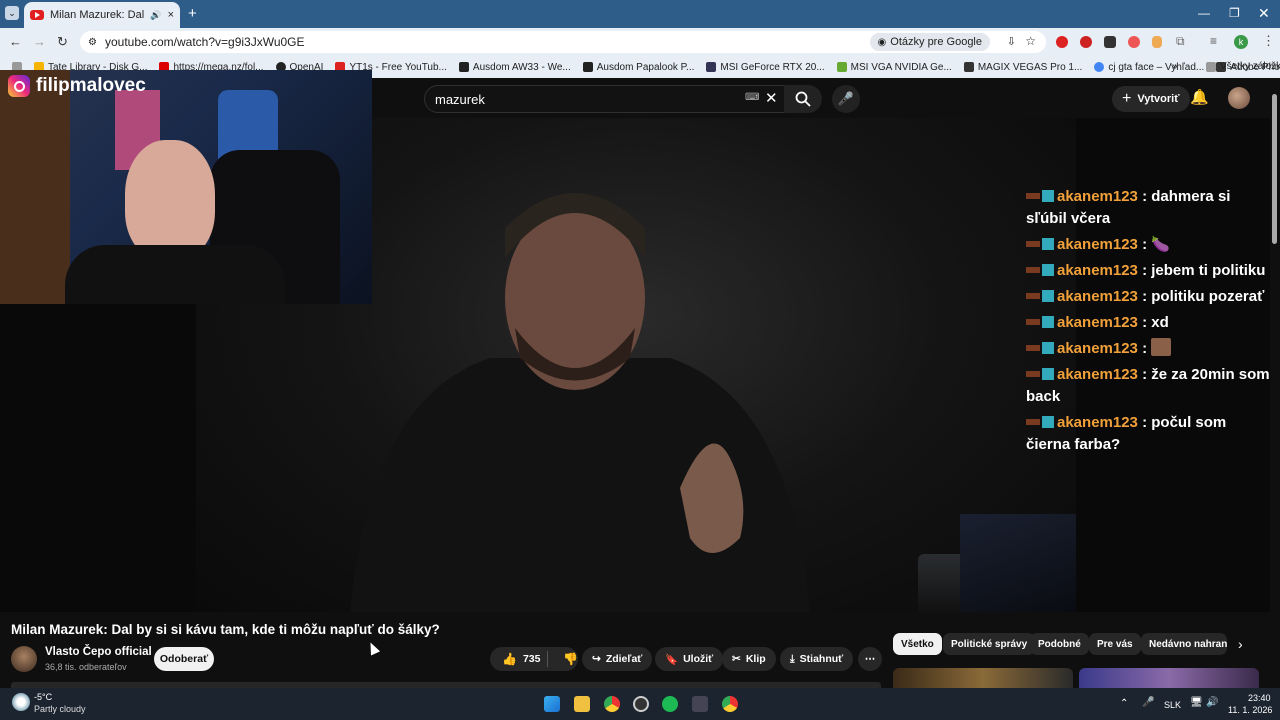  What do you see at coordinates (21, 702) in the screenshot?
I see `weather-icon` at bounding box center [21, 702].